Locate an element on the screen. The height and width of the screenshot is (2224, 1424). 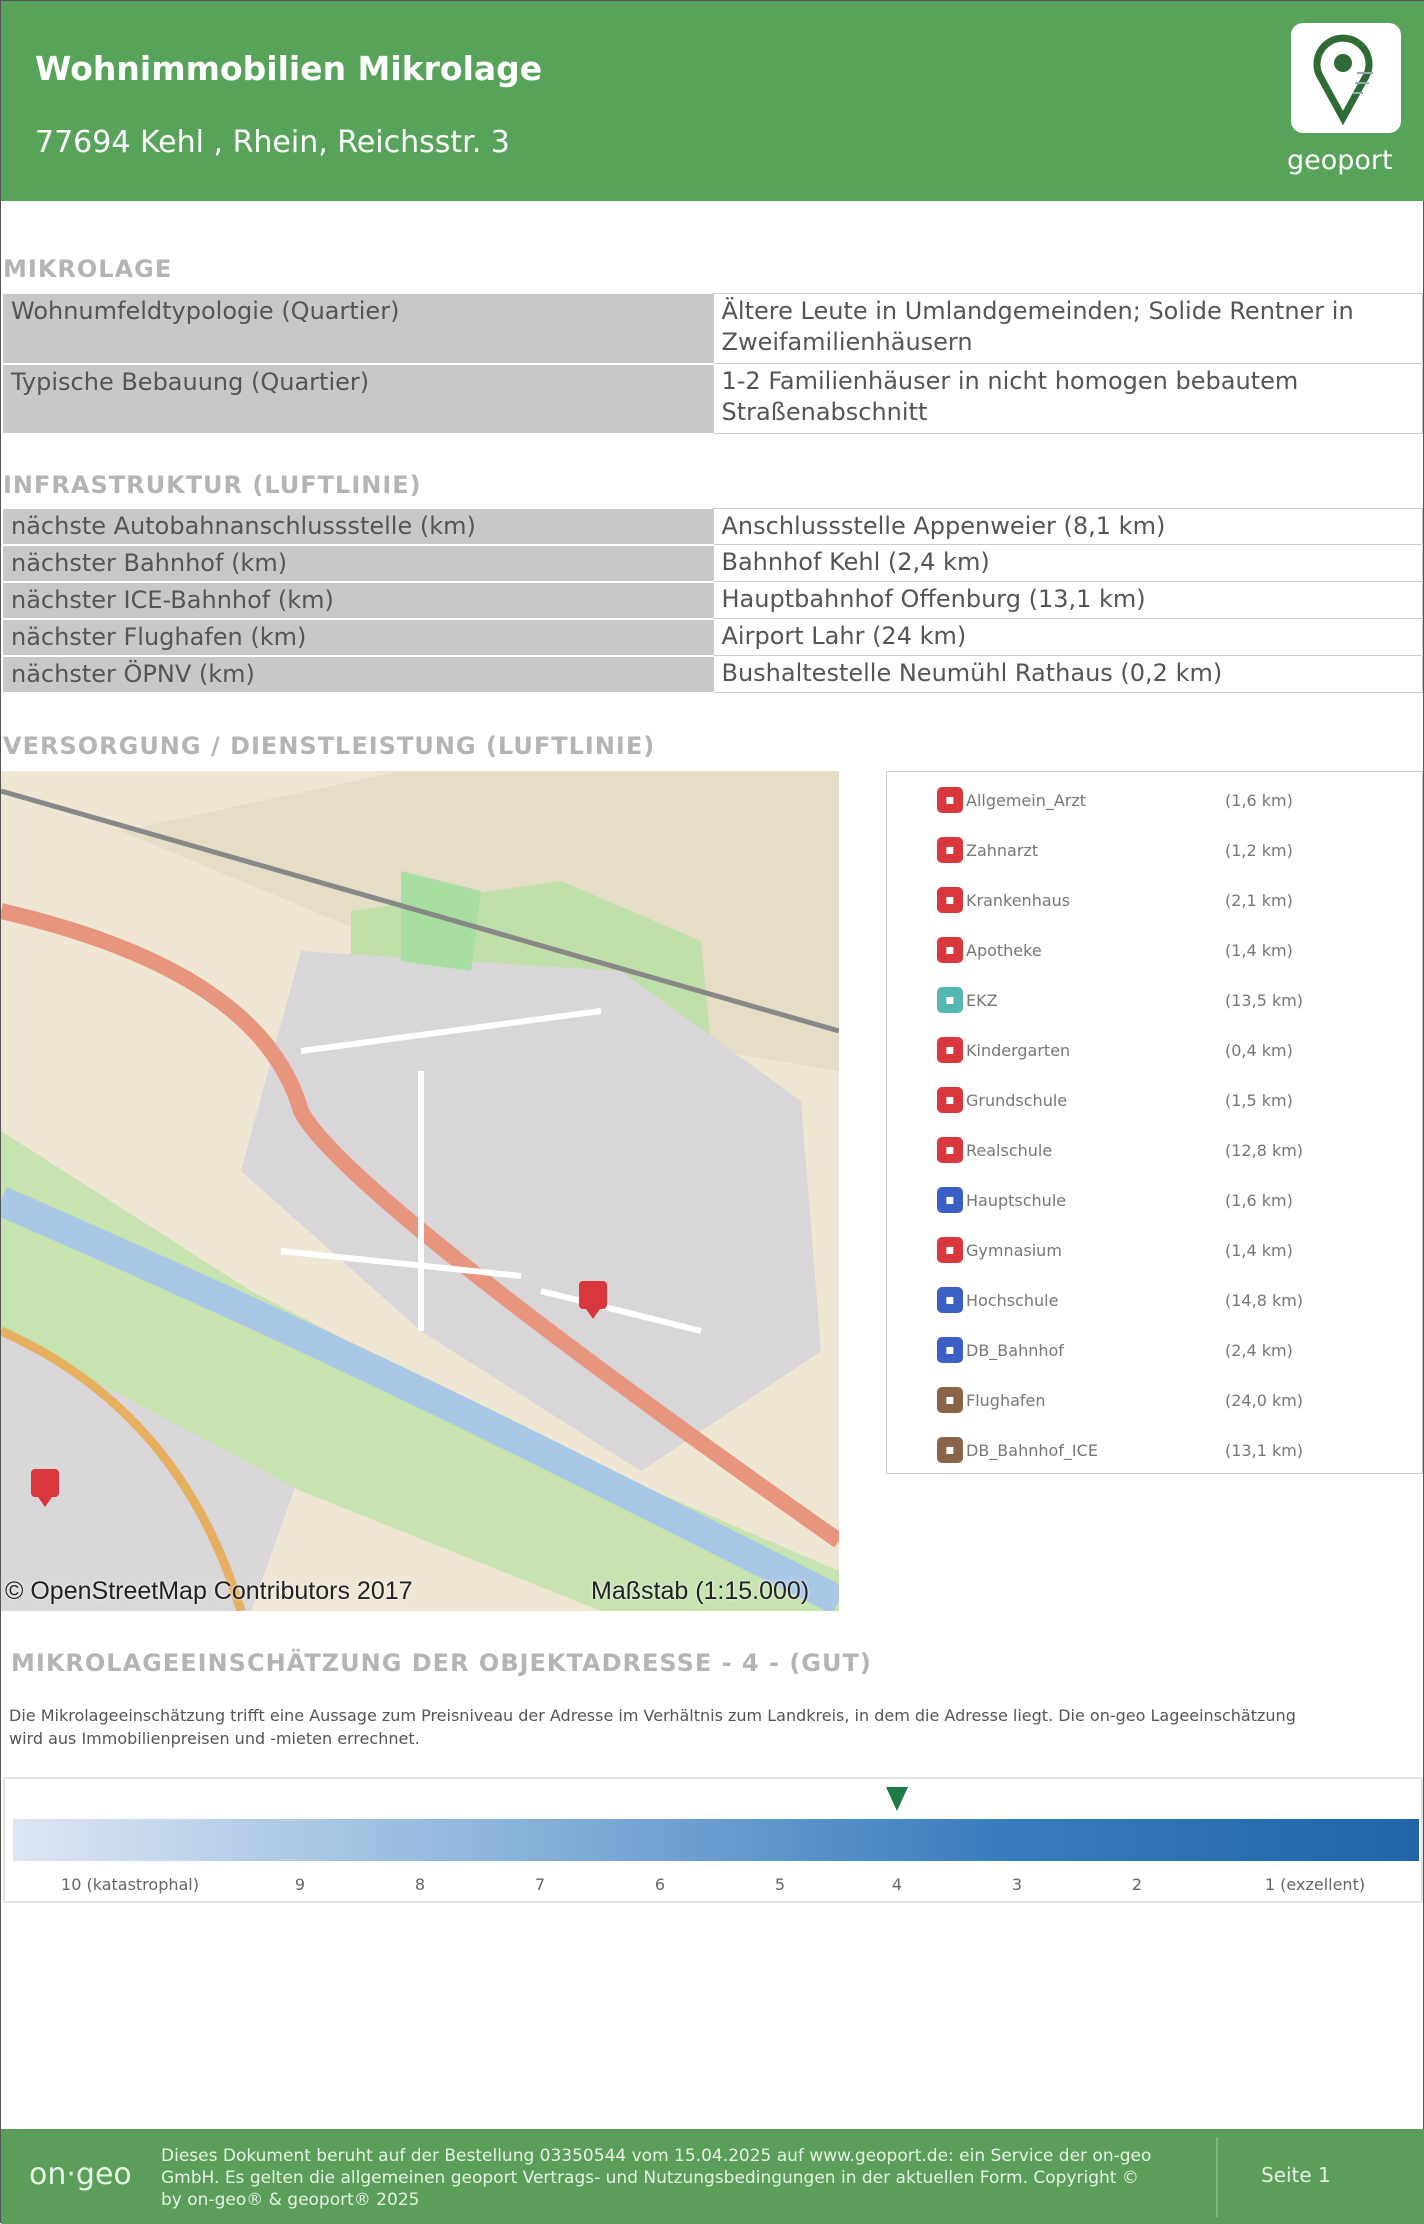
legend-distance: (2,1 km) is located at coordinates (1259, 900).